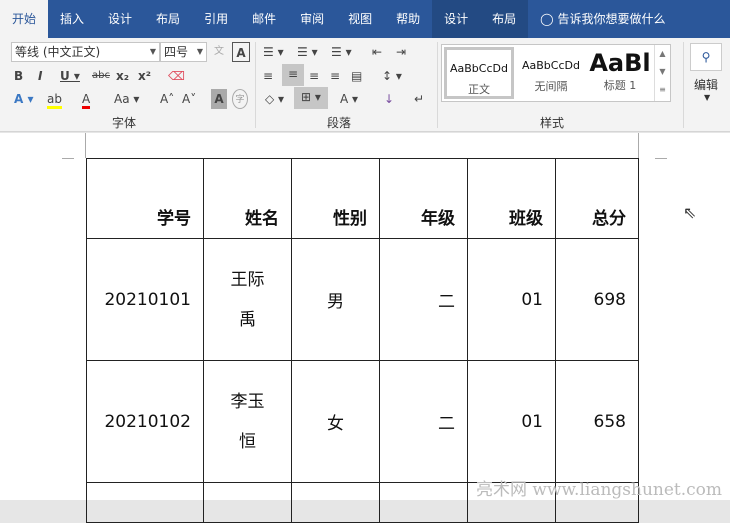 This screenshot has width=730, height=523. I want to click on enclose-characters-icon: 字, so click(240, 99).